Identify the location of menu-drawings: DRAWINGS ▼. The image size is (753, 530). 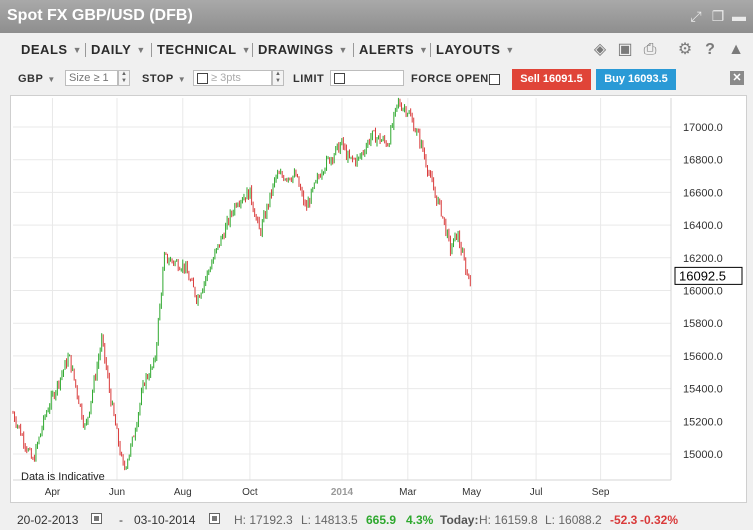
(303, 49).